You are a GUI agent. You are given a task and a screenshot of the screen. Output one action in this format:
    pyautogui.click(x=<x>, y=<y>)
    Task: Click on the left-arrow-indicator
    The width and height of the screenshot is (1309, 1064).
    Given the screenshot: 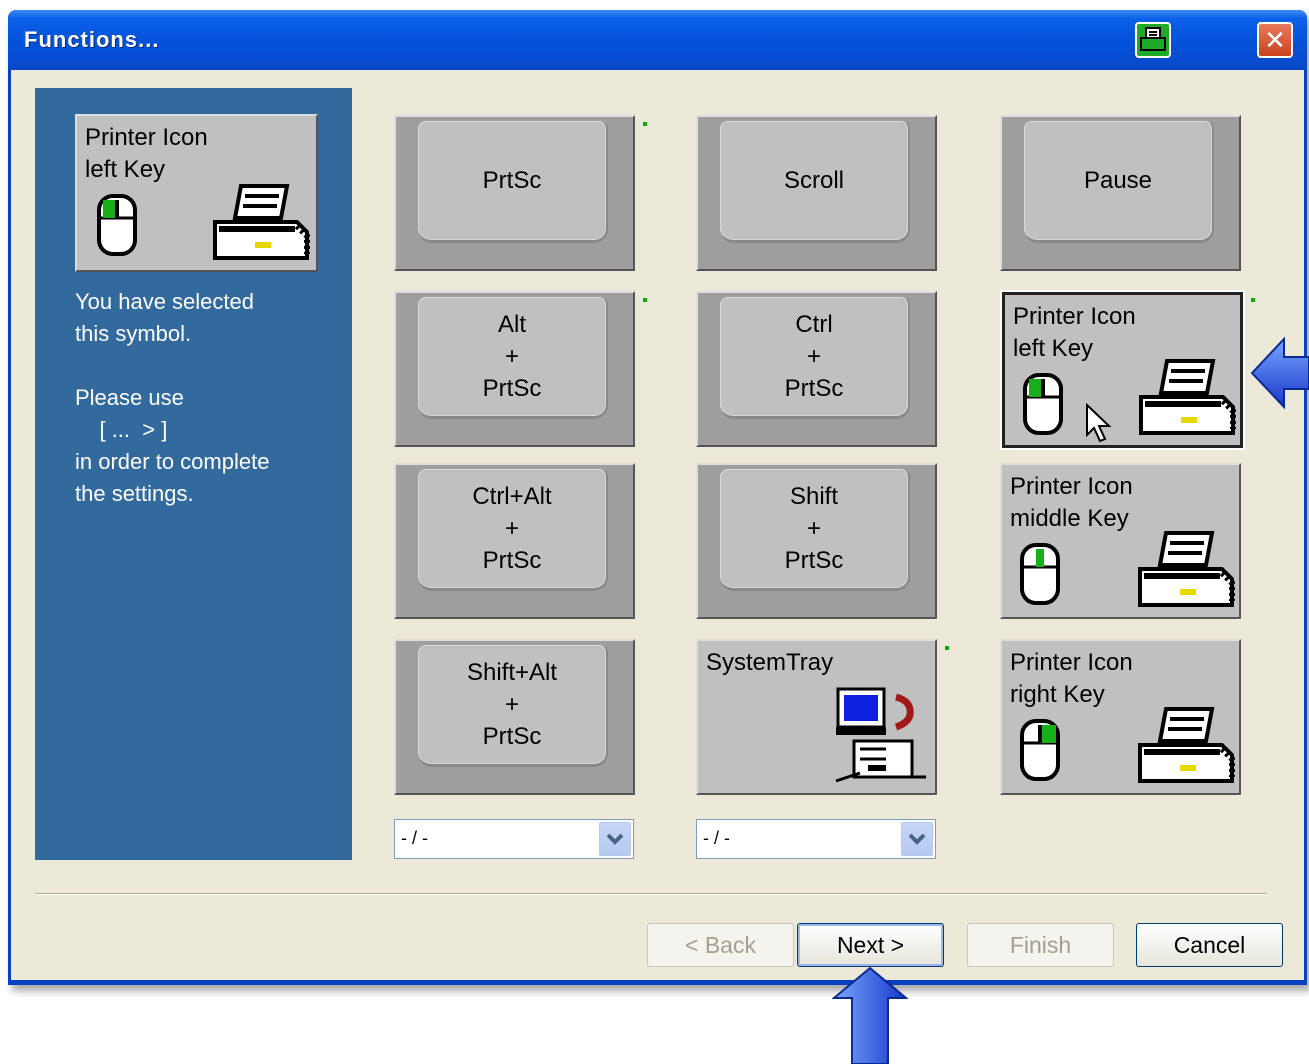 What is the action you would take?
    pyautogui.click(x=1279, y=373)
    